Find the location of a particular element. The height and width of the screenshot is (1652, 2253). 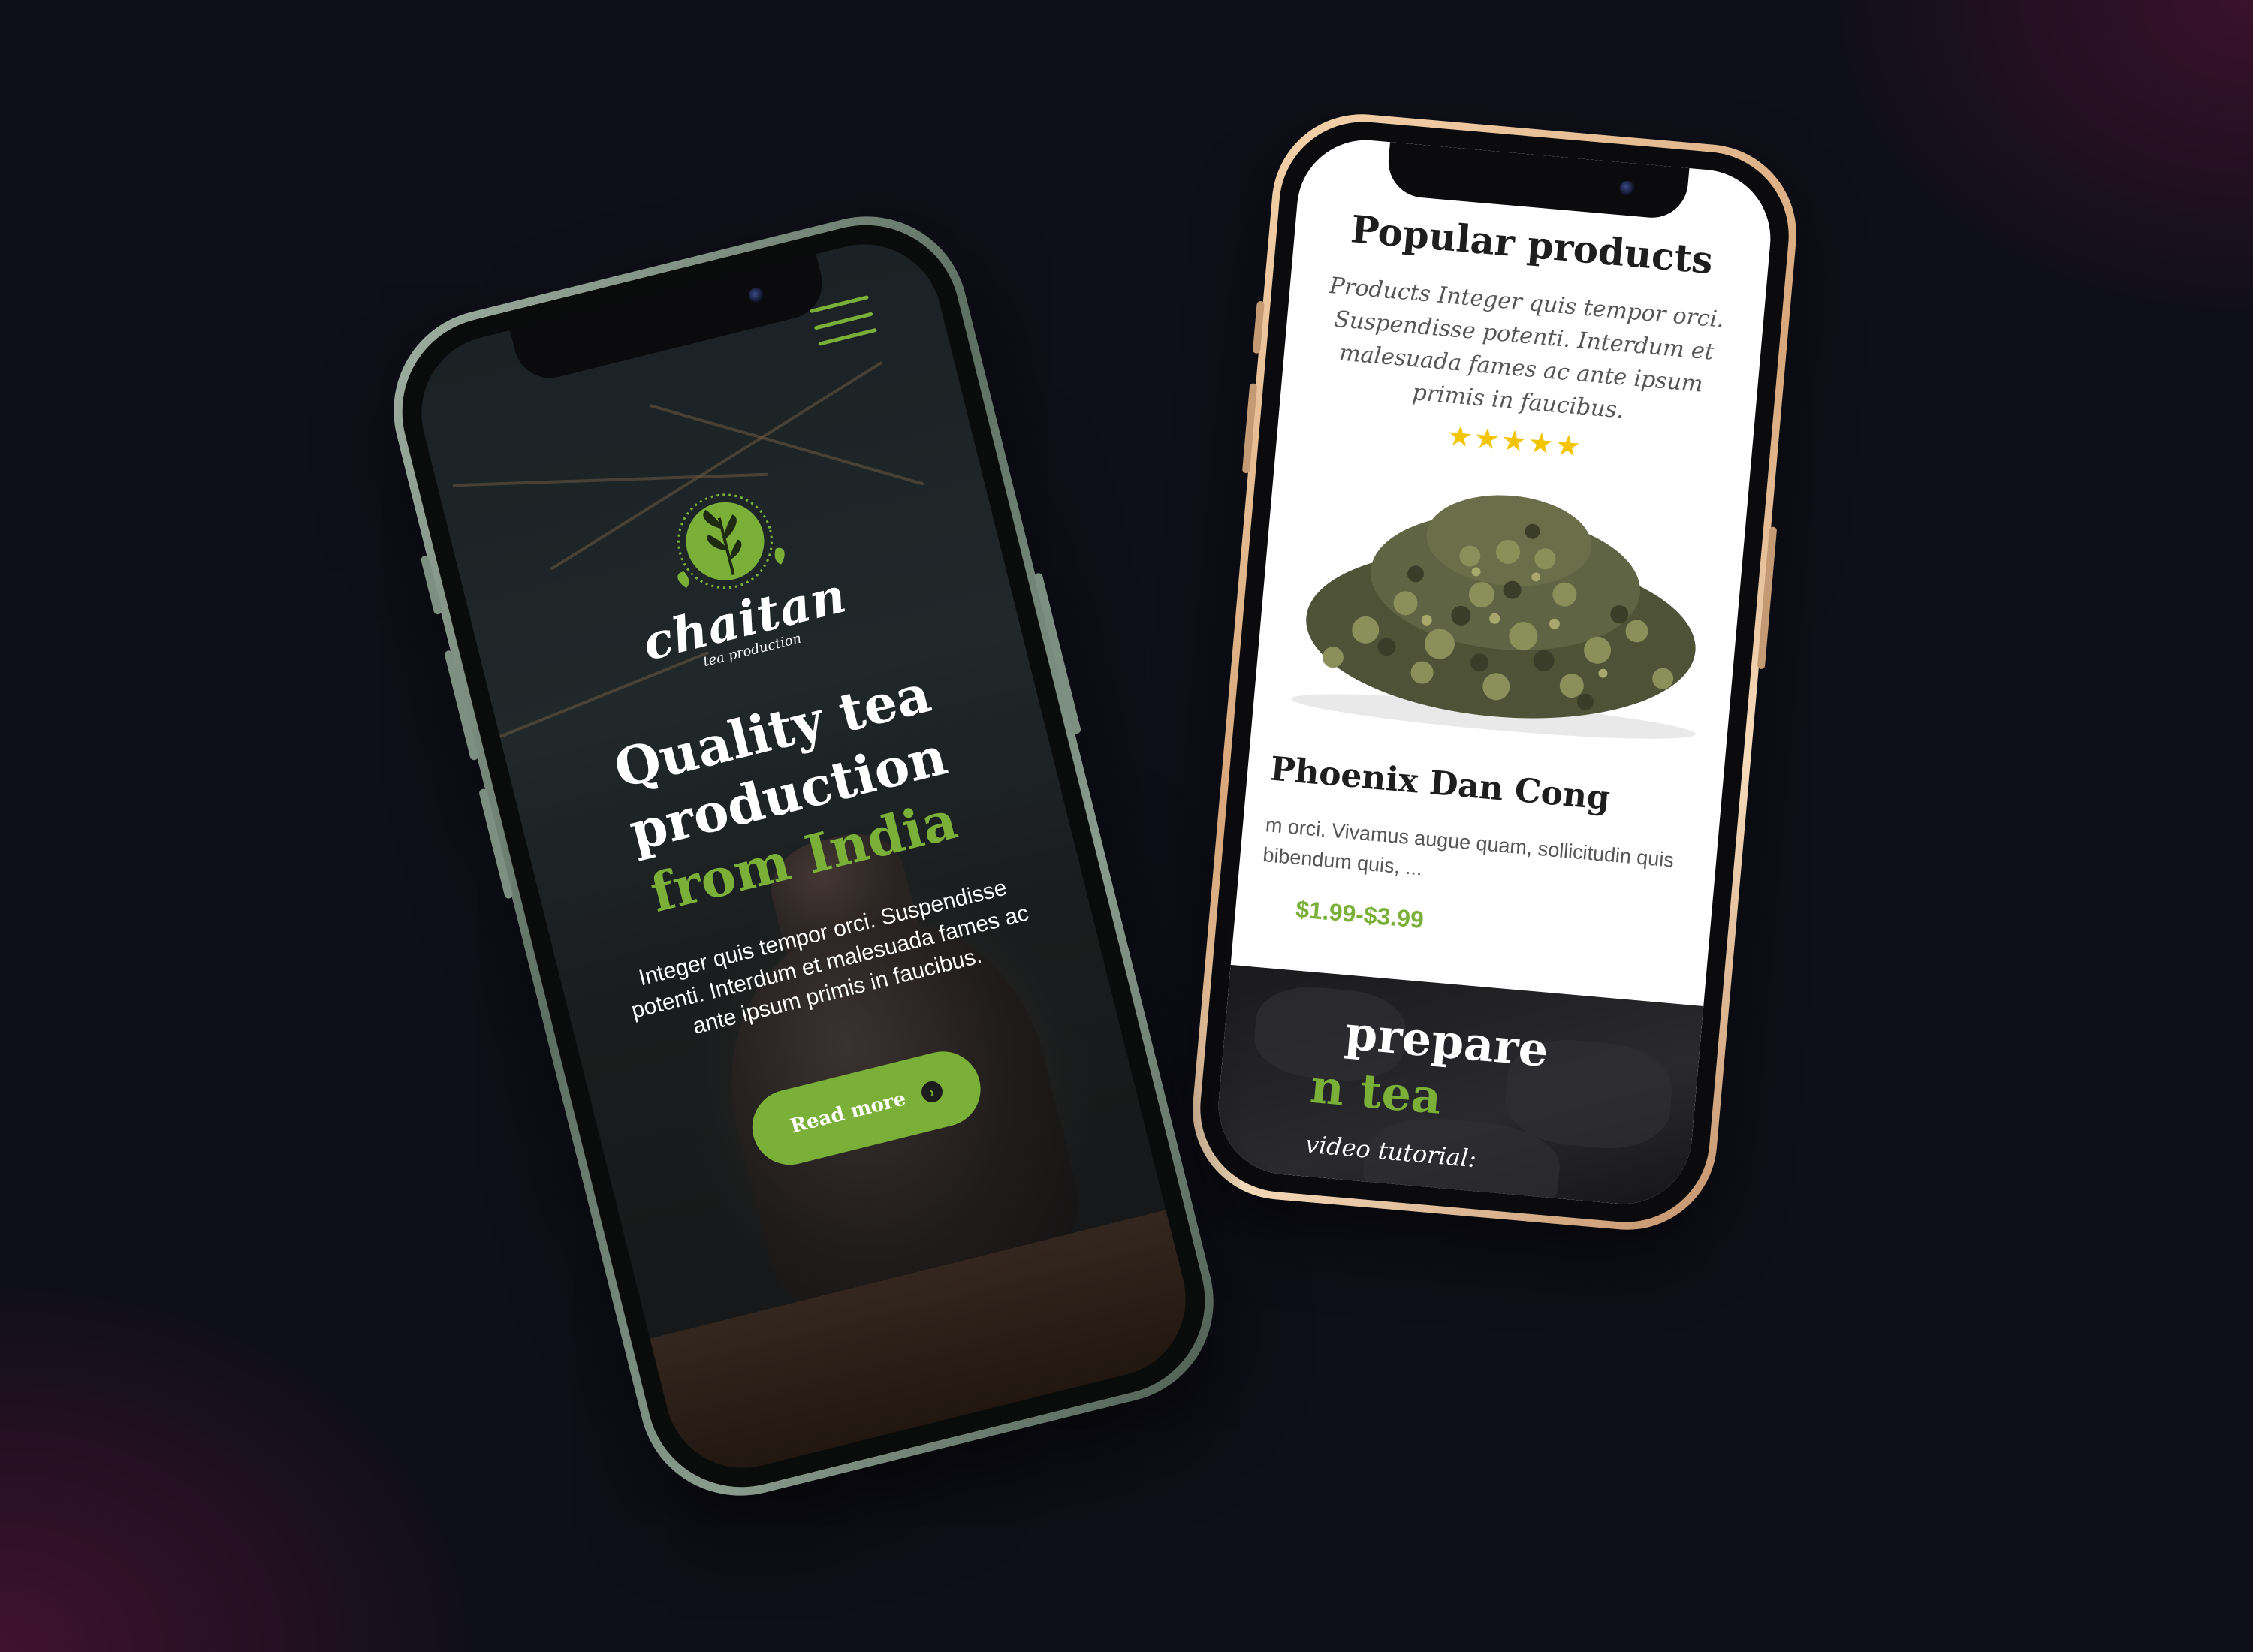

video-section-title-accent: n tea is located at coordinates (1375, 1091).